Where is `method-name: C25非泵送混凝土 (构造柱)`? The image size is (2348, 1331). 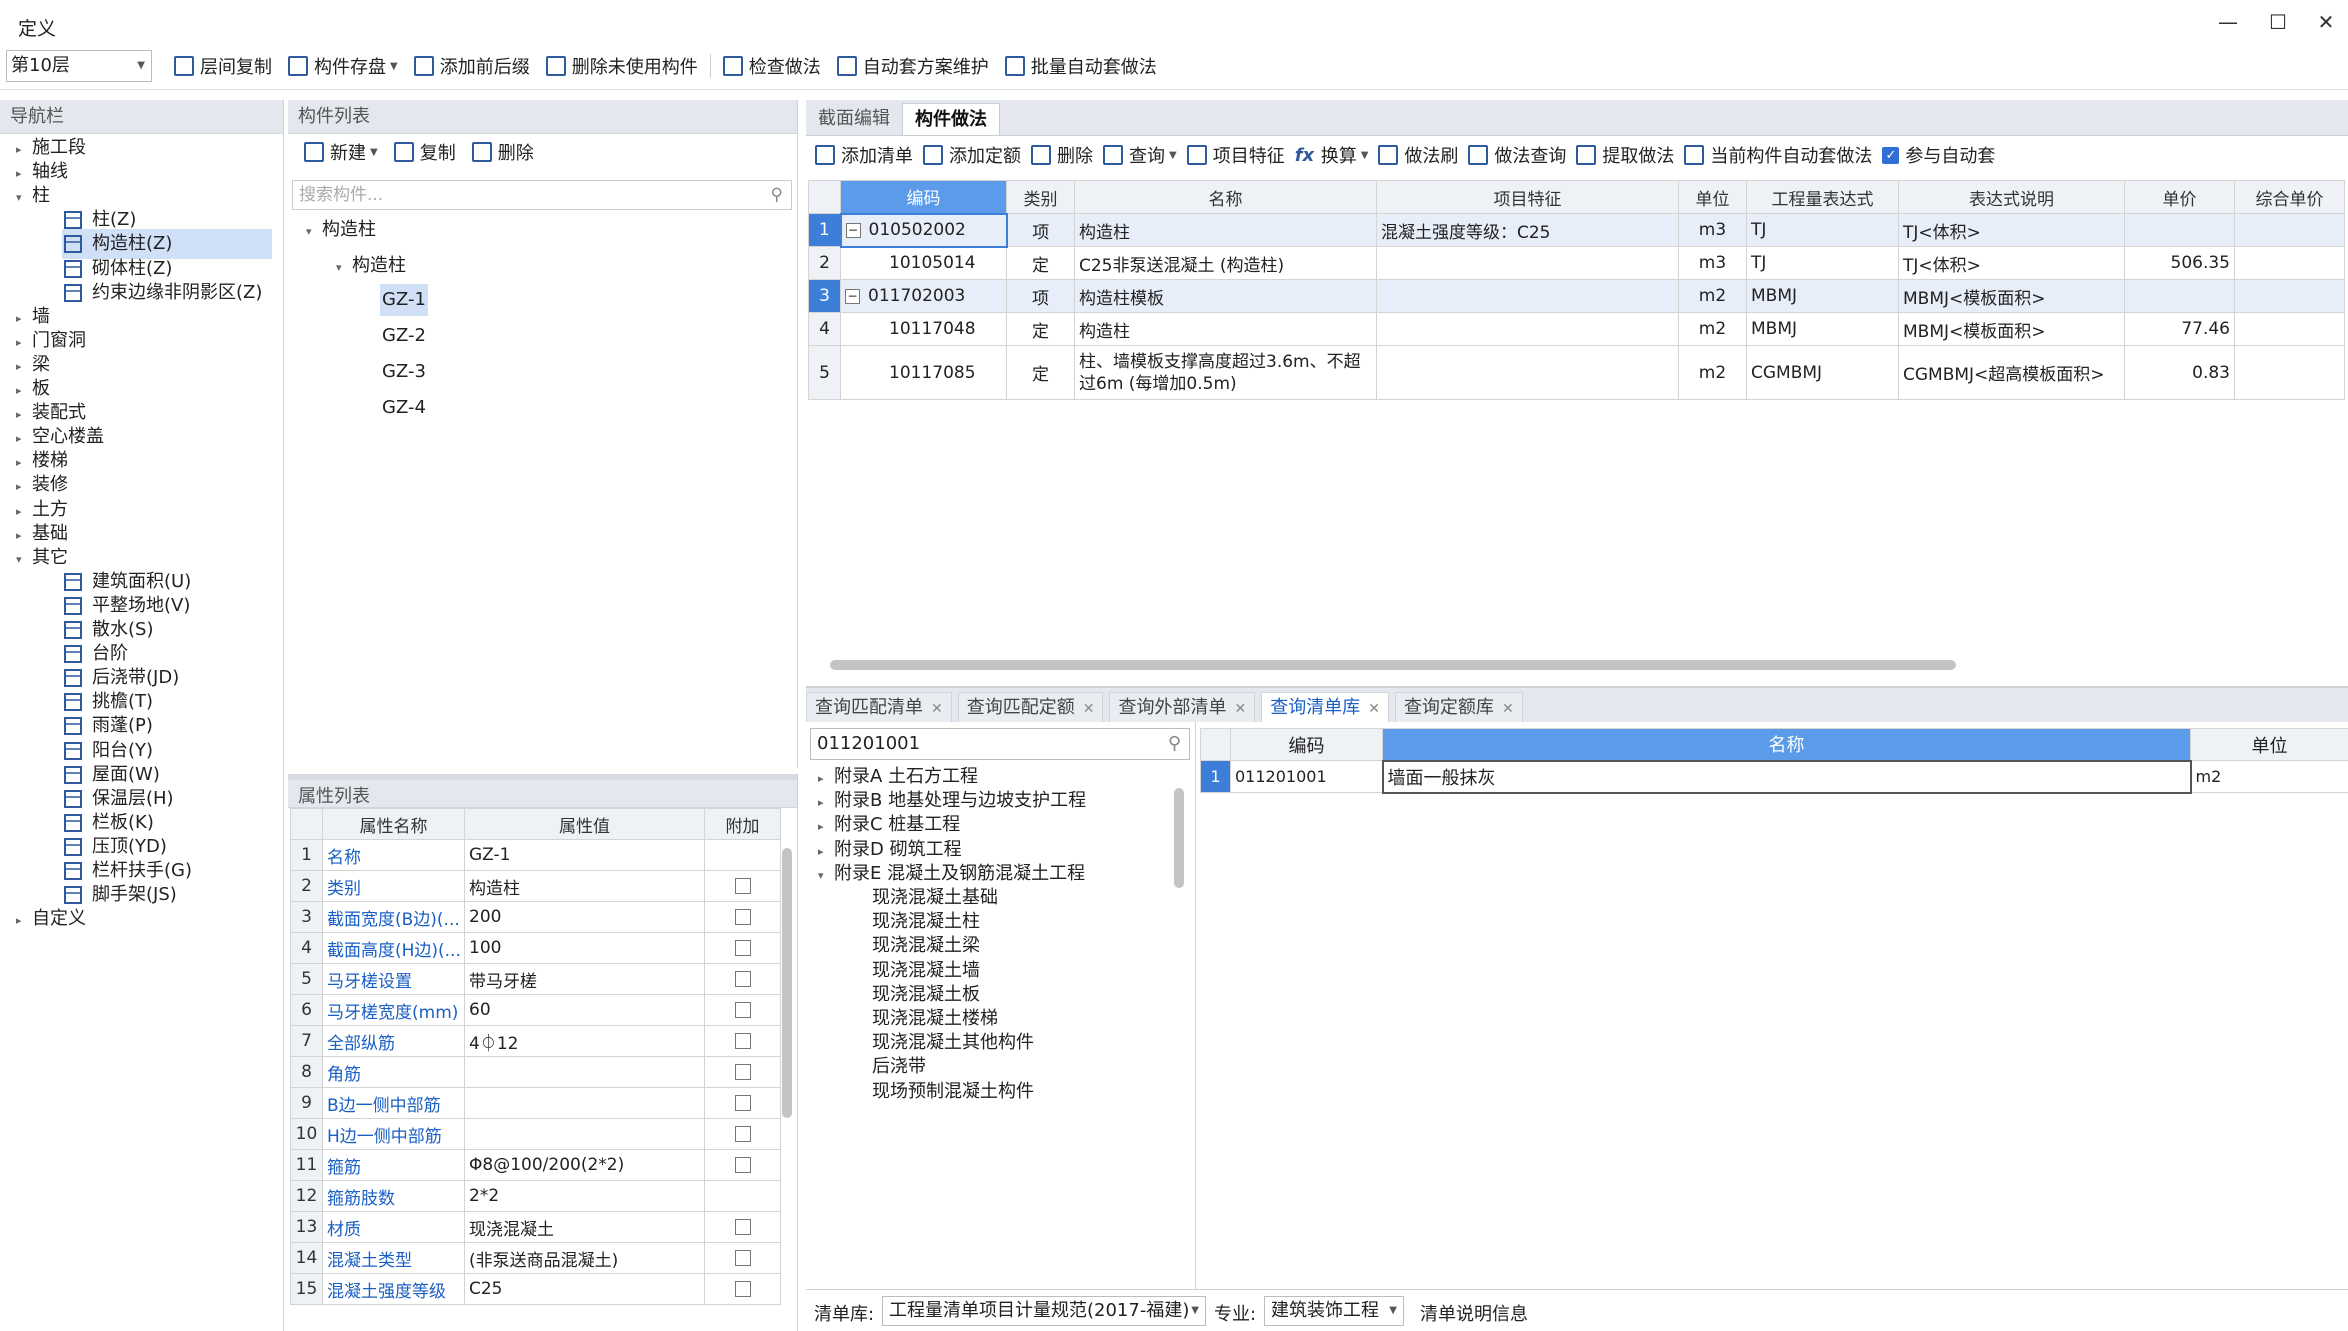 method-name: C25非泵送混凝土 (构造柱) is located at coordinates (1225, 263).